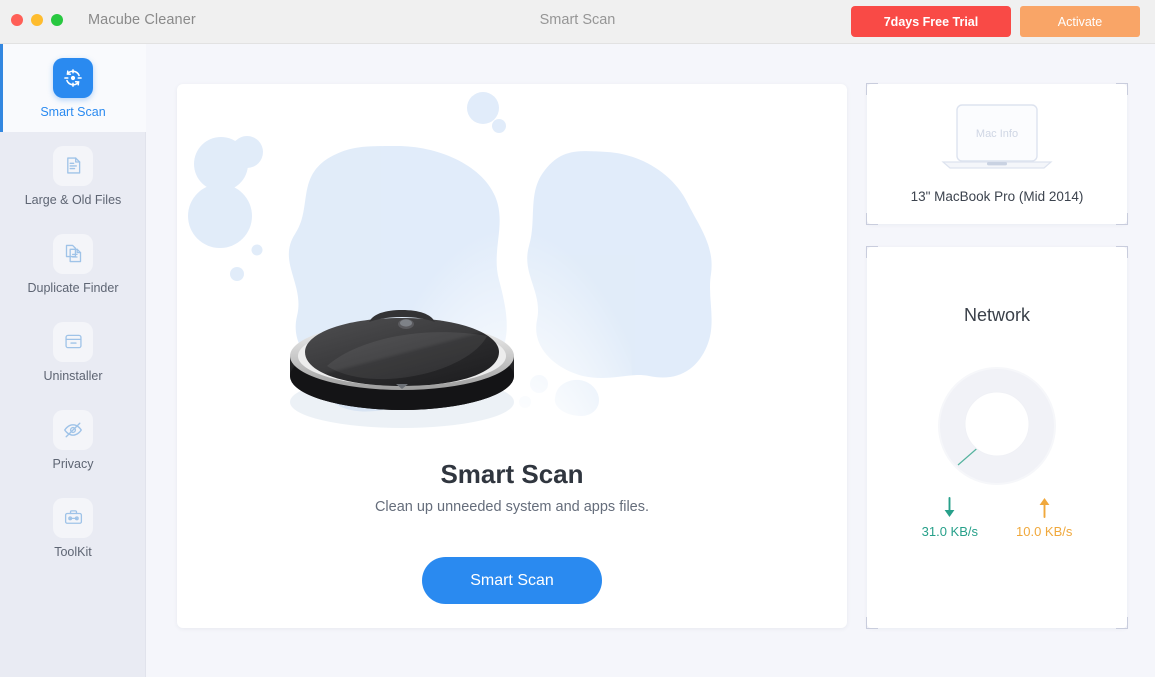 Image resolution: width=1155 pixels, height=677 pixels. I want to click on download-value: 31.0 KB/s, so click(949, 531).